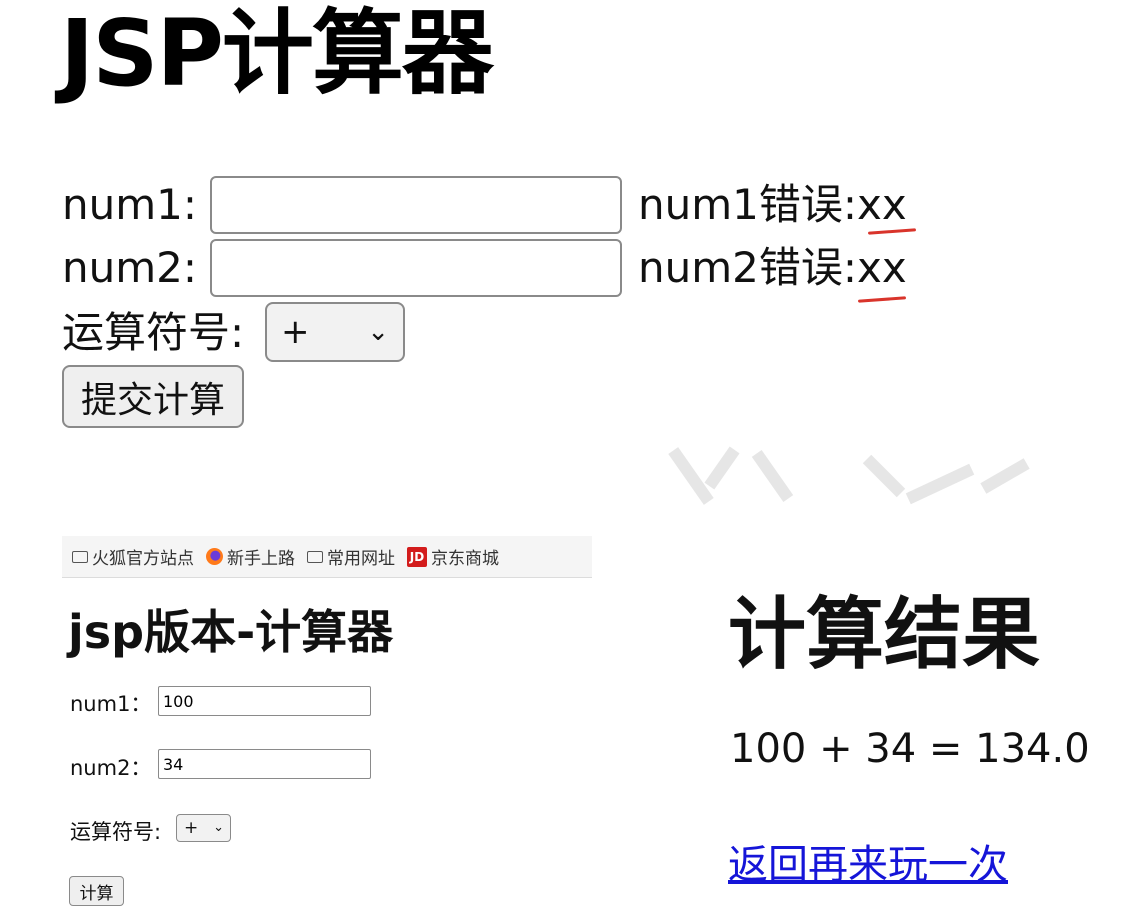 This screenshot has height=914, width=1132. I want to click on bookmarks-bar: 火狐官方站点 新手上路 常用网址 JD 京东商城, so click(327, 557).